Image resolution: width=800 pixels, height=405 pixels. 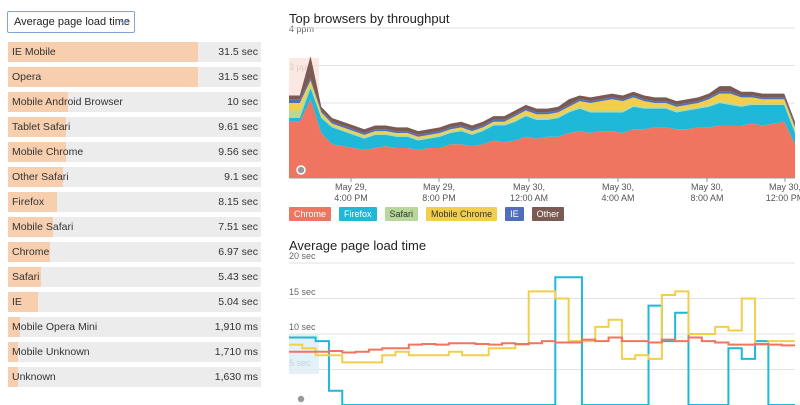 What do you see at coordinates (134, 352) in the screenshot?
I see `browser-row: Mobile Unknown 1,710 ms` at bounding box center [134, 352].